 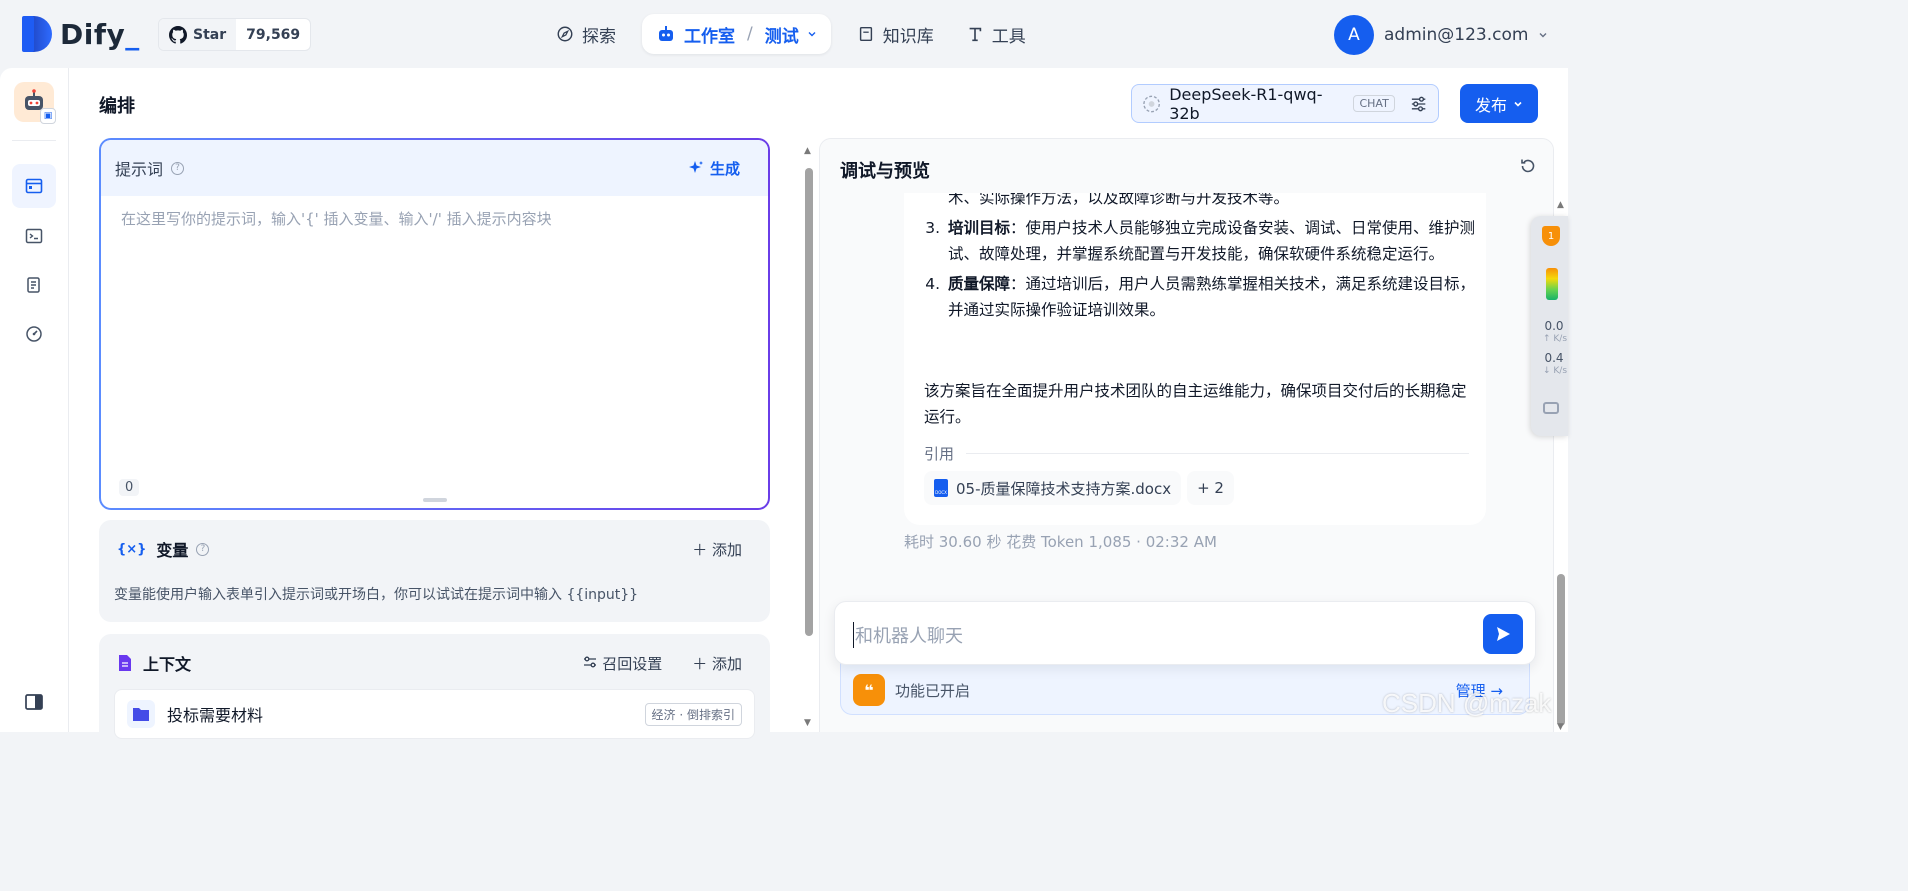 I want to click on add-variable-button: ＋ 添加, so click(x=717, y=549).